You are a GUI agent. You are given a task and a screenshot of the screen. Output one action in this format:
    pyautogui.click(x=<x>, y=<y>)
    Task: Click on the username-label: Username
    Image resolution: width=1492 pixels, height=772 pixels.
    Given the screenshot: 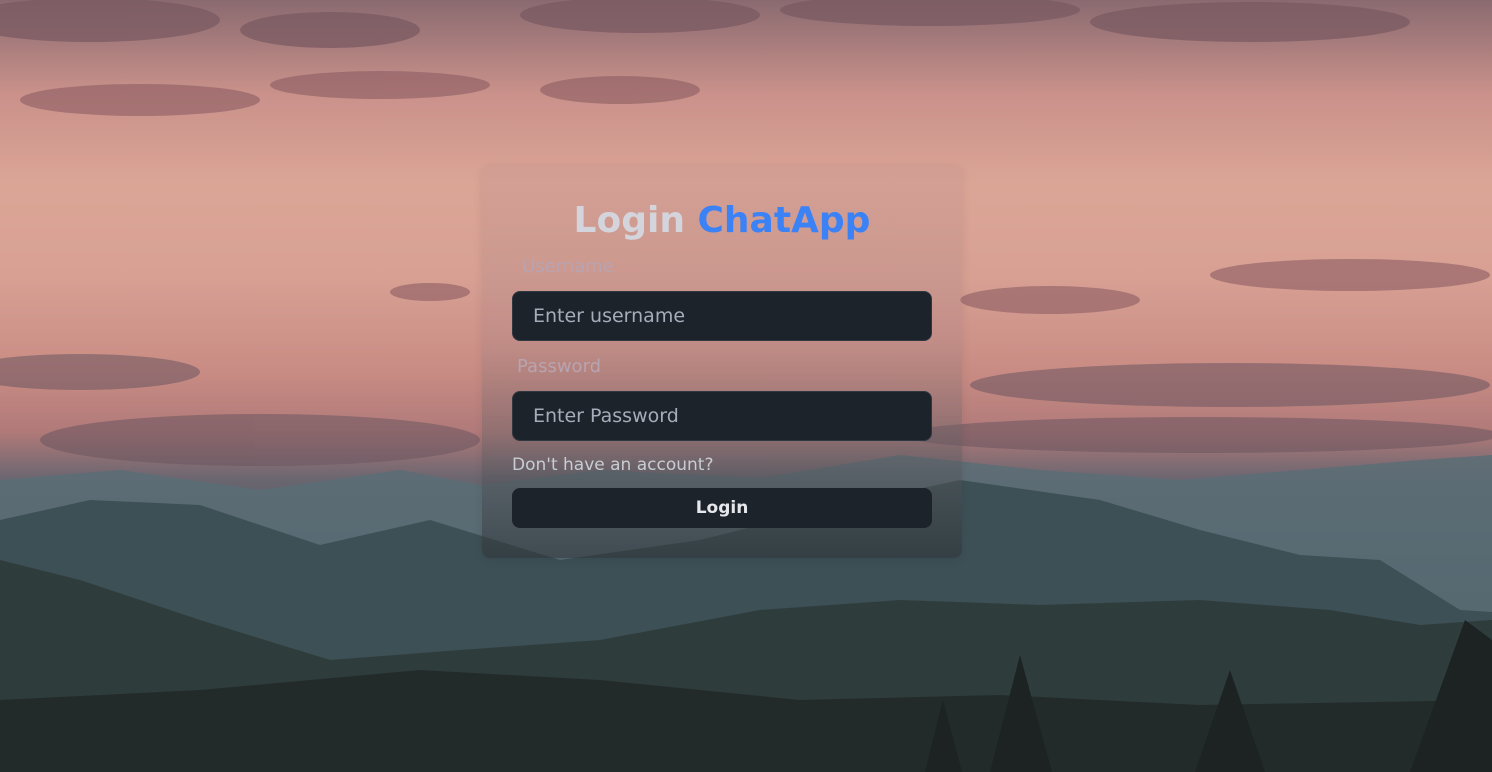 What is the action you would take?
    pyautogui.click(x=568, y=266)
    